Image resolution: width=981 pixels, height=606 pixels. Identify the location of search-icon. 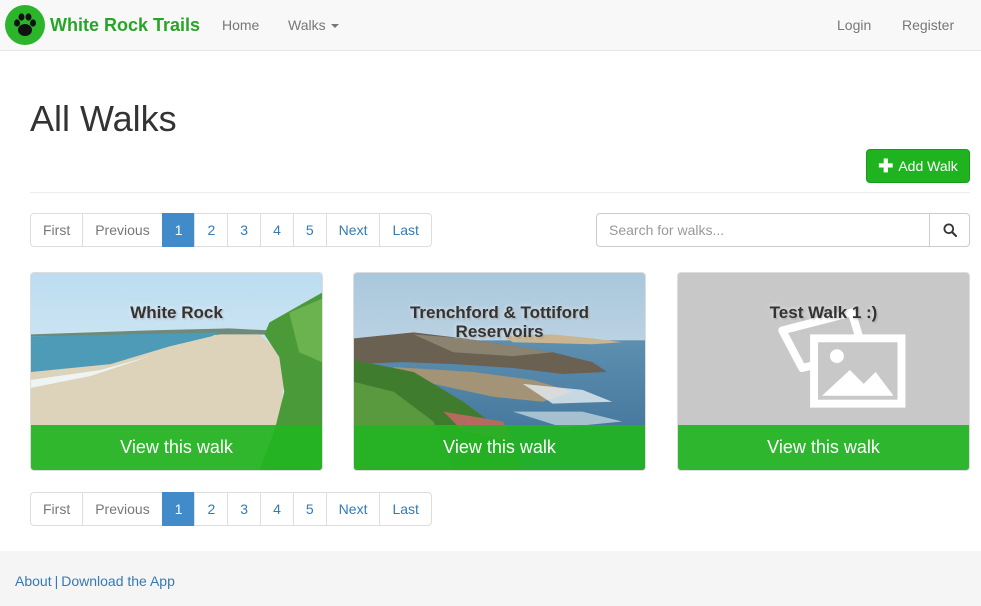
(950, 230).